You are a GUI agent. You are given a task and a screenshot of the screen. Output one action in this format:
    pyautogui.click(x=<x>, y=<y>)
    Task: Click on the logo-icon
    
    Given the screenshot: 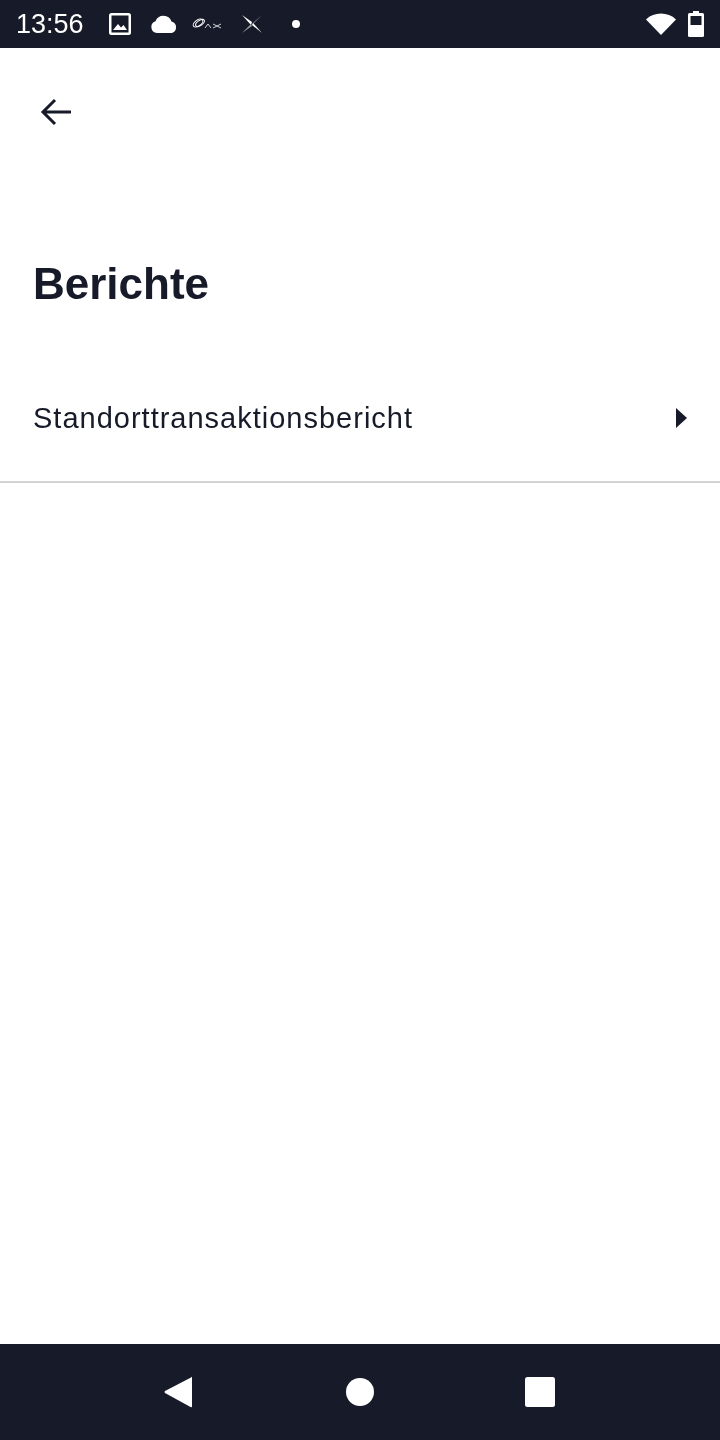 What is the action you would take?
    pyautogui.click(x=207, y=24)
    